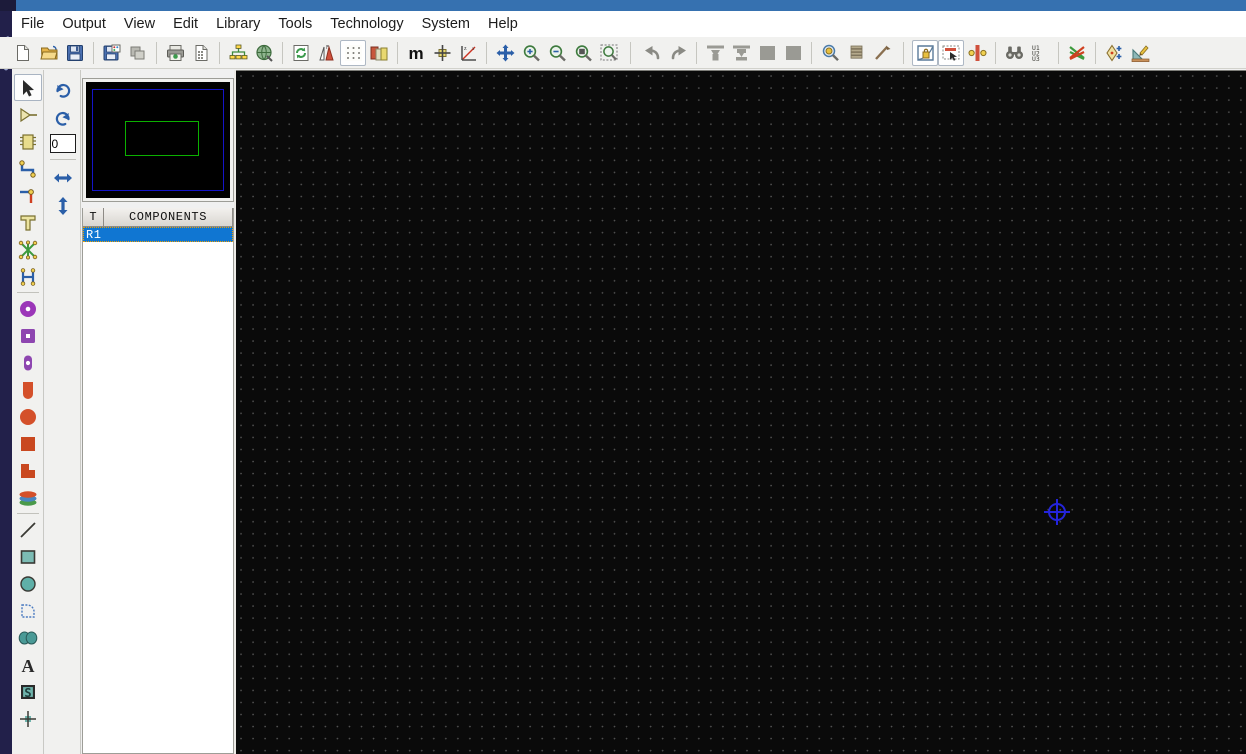 The height and width of the screenshot is (754, 1246). Describe the element at coordinates (28, 637) in the screenshot. I see `union-shape-tool` at that location.